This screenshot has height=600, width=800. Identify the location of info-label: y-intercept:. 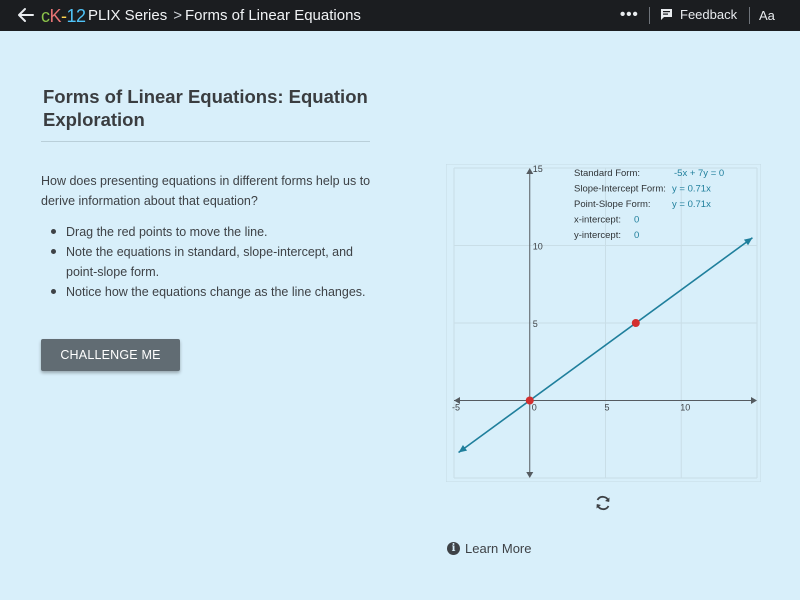
(597, 235).